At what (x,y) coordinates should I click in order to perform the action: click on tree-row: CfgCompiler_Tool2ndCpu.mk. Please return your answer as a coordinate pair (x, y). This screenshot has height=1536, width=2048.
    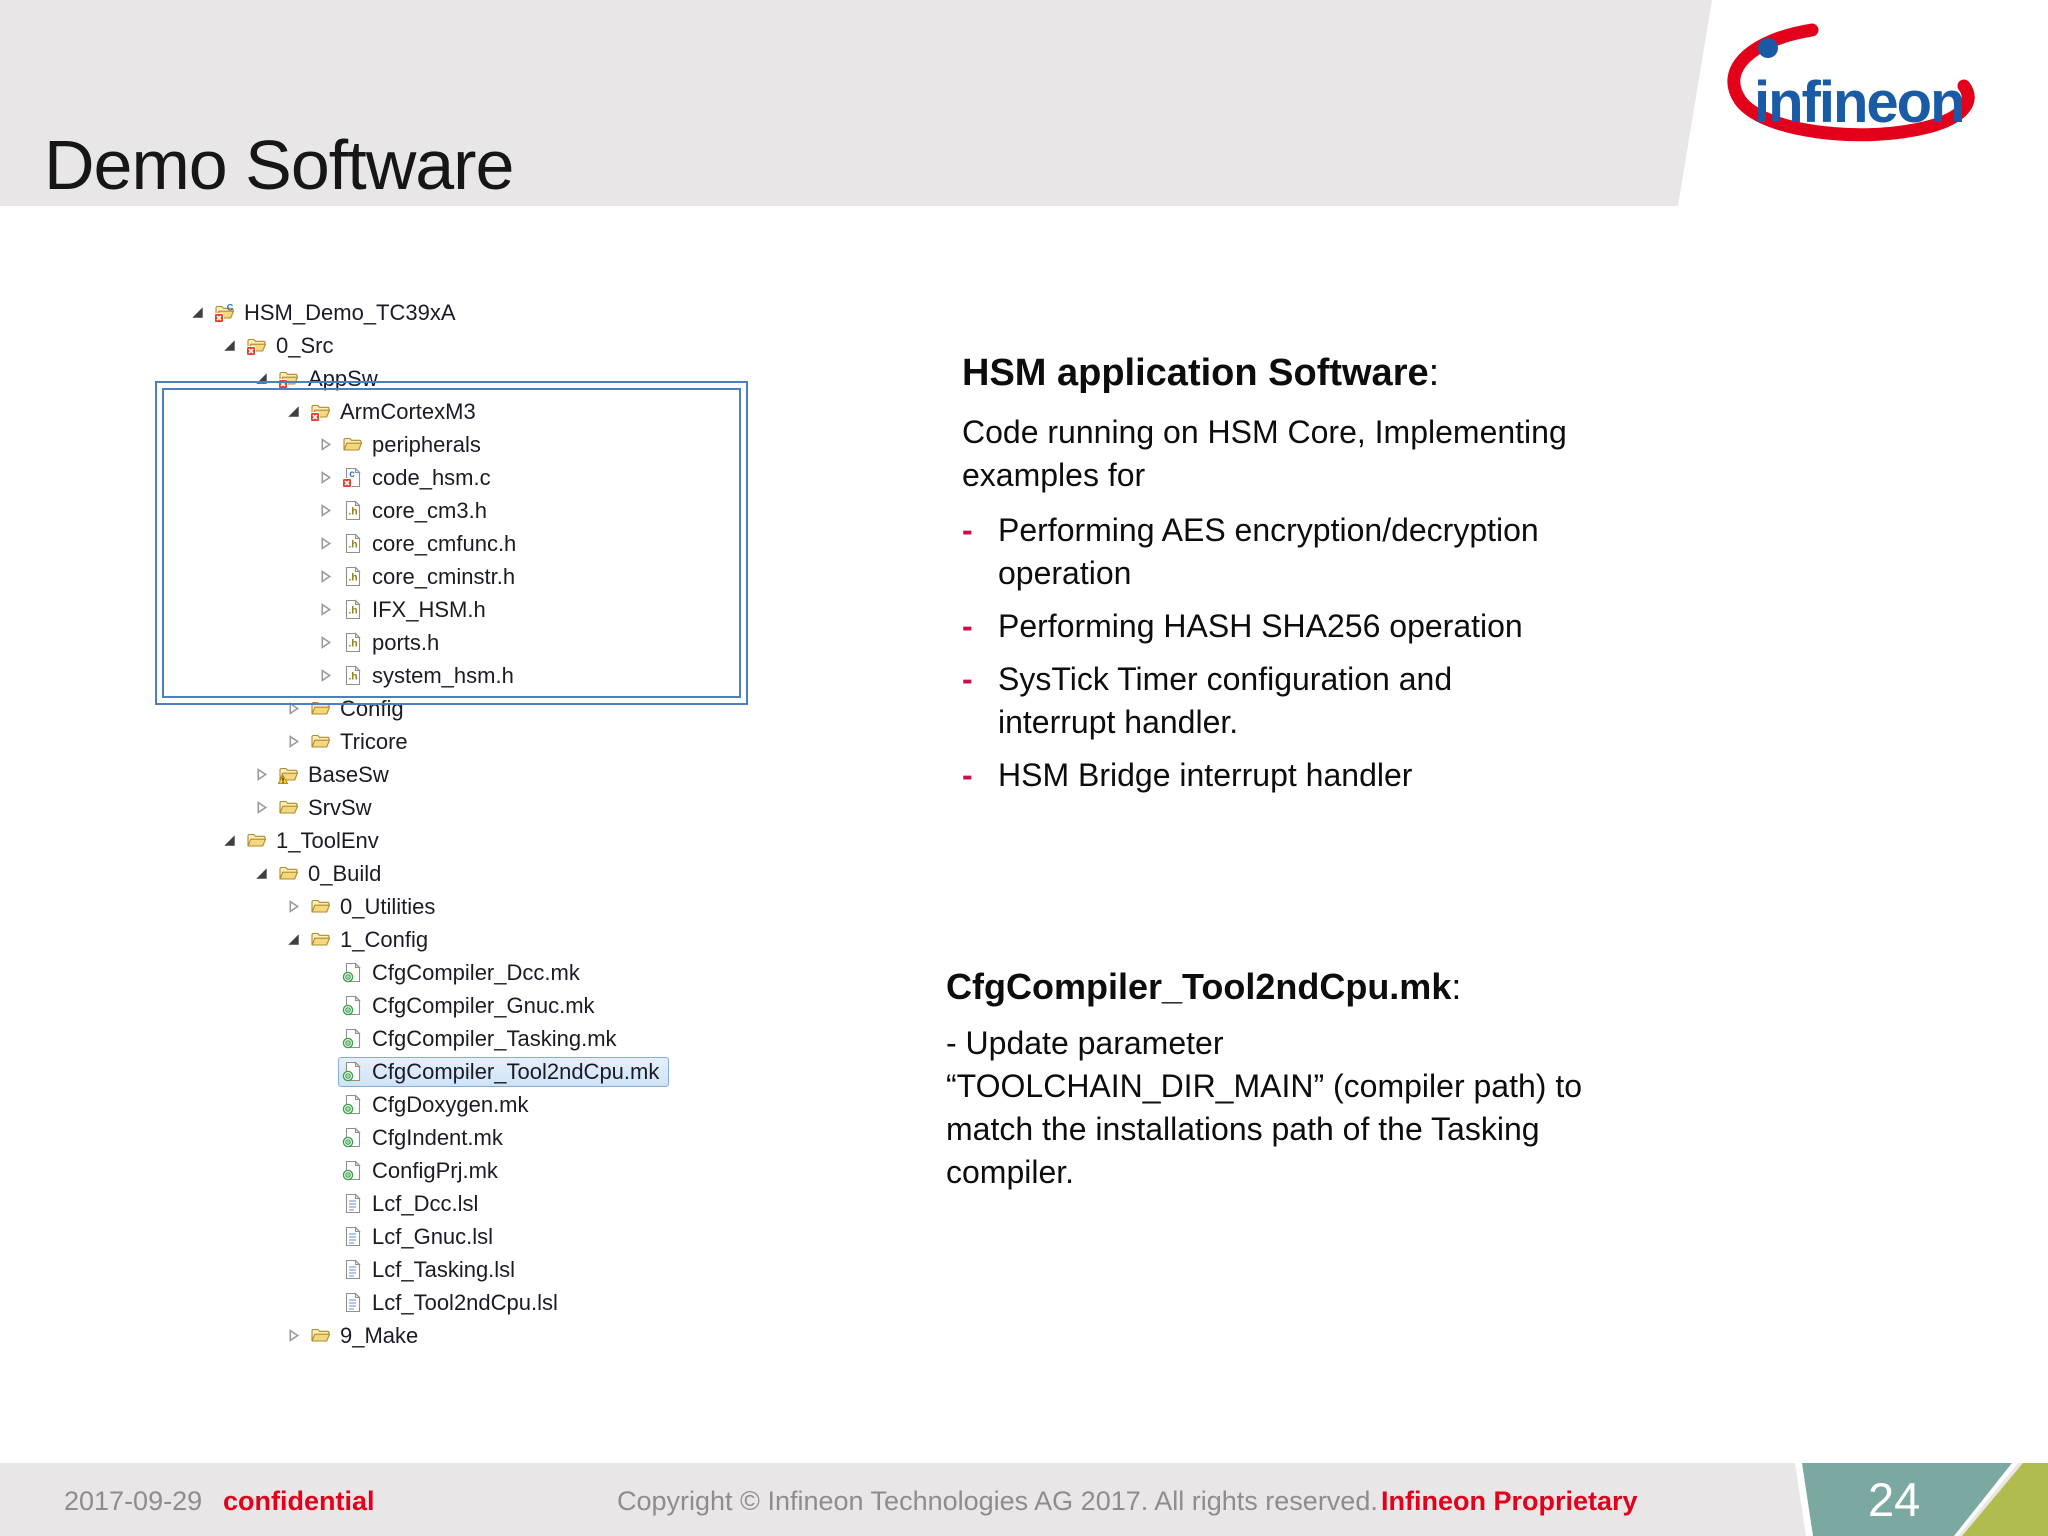
    Looking at the image, I should click on (429, 1071).